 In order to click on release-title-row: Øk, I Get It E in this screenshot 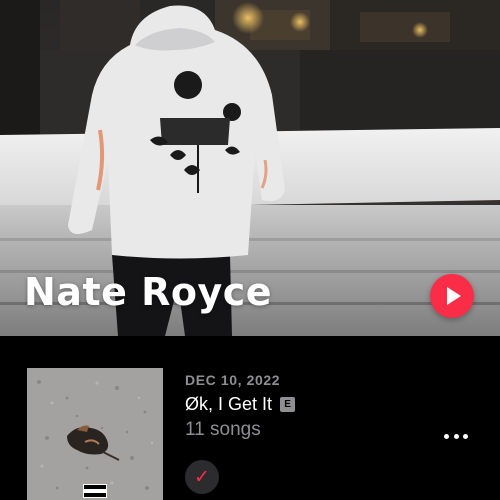, I will do `click(240, 404)`.